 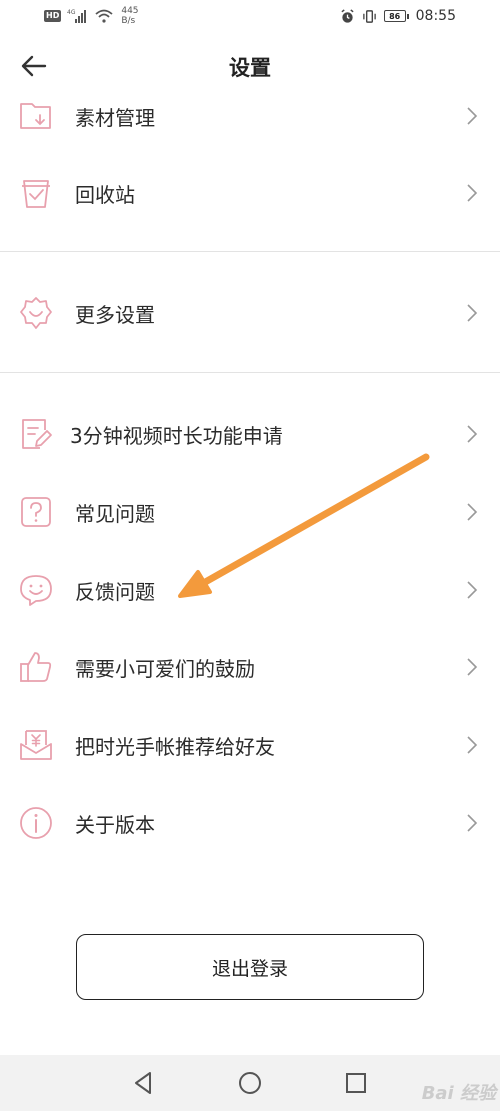 What do you see at coordinates (458, 1093) in the screenshot?
I see `watermark: Bai 经验` at bounding box center [458, 1093].